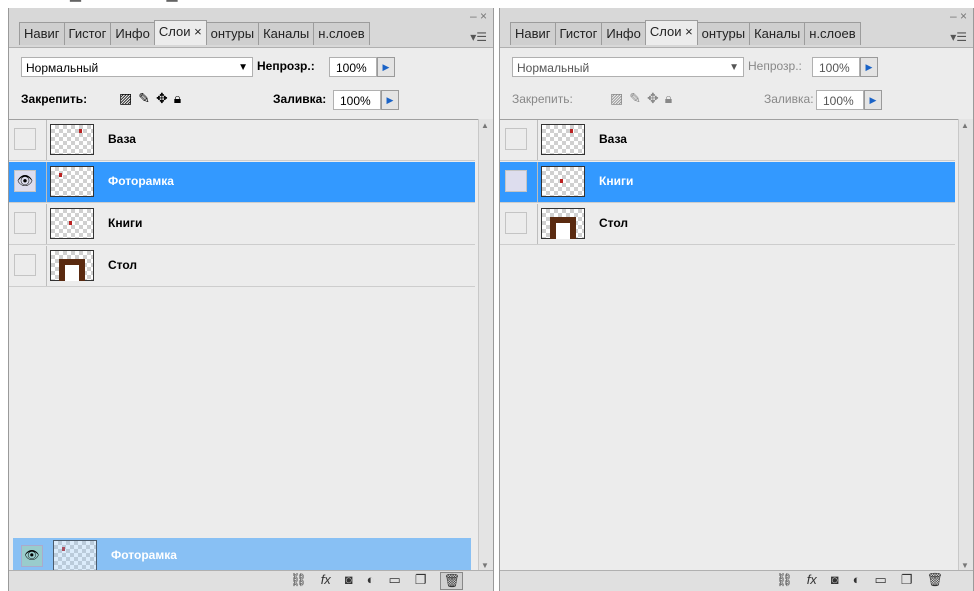 Image resolution: width=974 pixels, height=591 pixels. What do you see at coordinates (727, 182) in the screenshot?
I see `layer-row-selected: Книги` at bounding box center [727, 182].